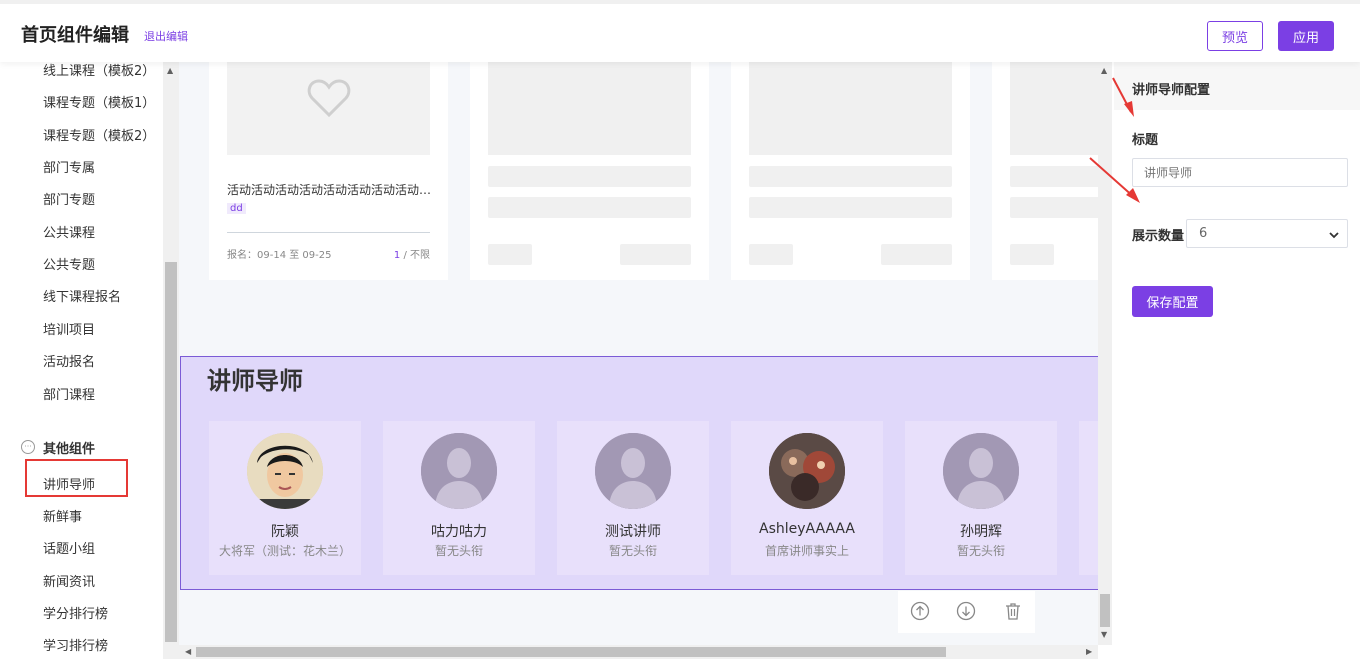 The height and width of the screenshot is (659, 1360). I want to click on lecturer-card-partial, so click(1088, 498).